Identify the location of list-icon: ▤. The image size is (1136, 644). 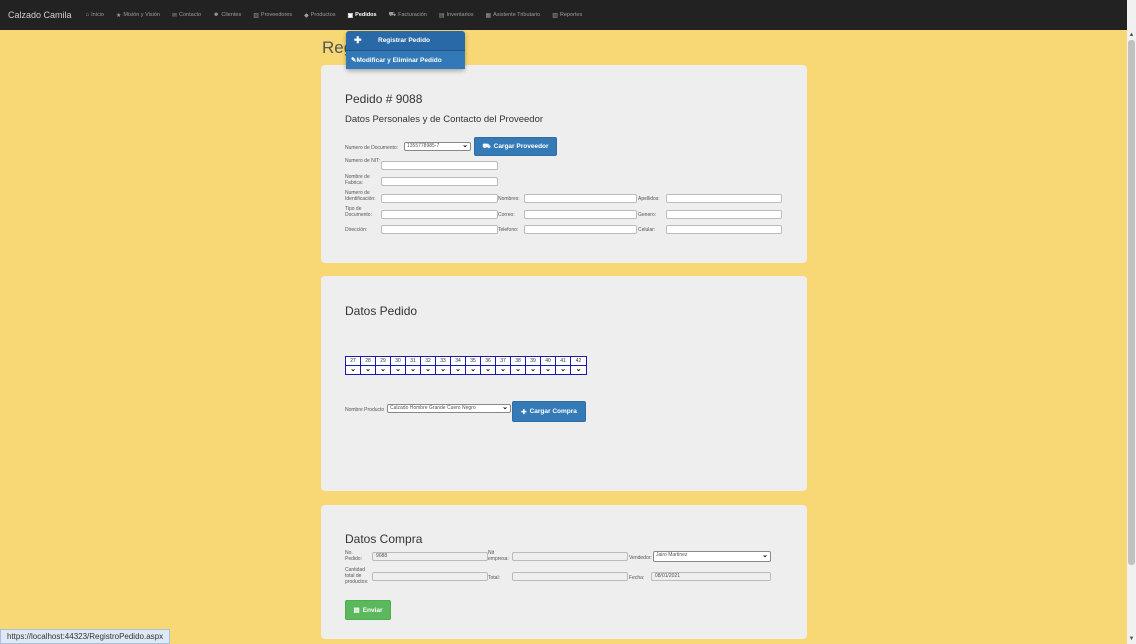
(441, 15).